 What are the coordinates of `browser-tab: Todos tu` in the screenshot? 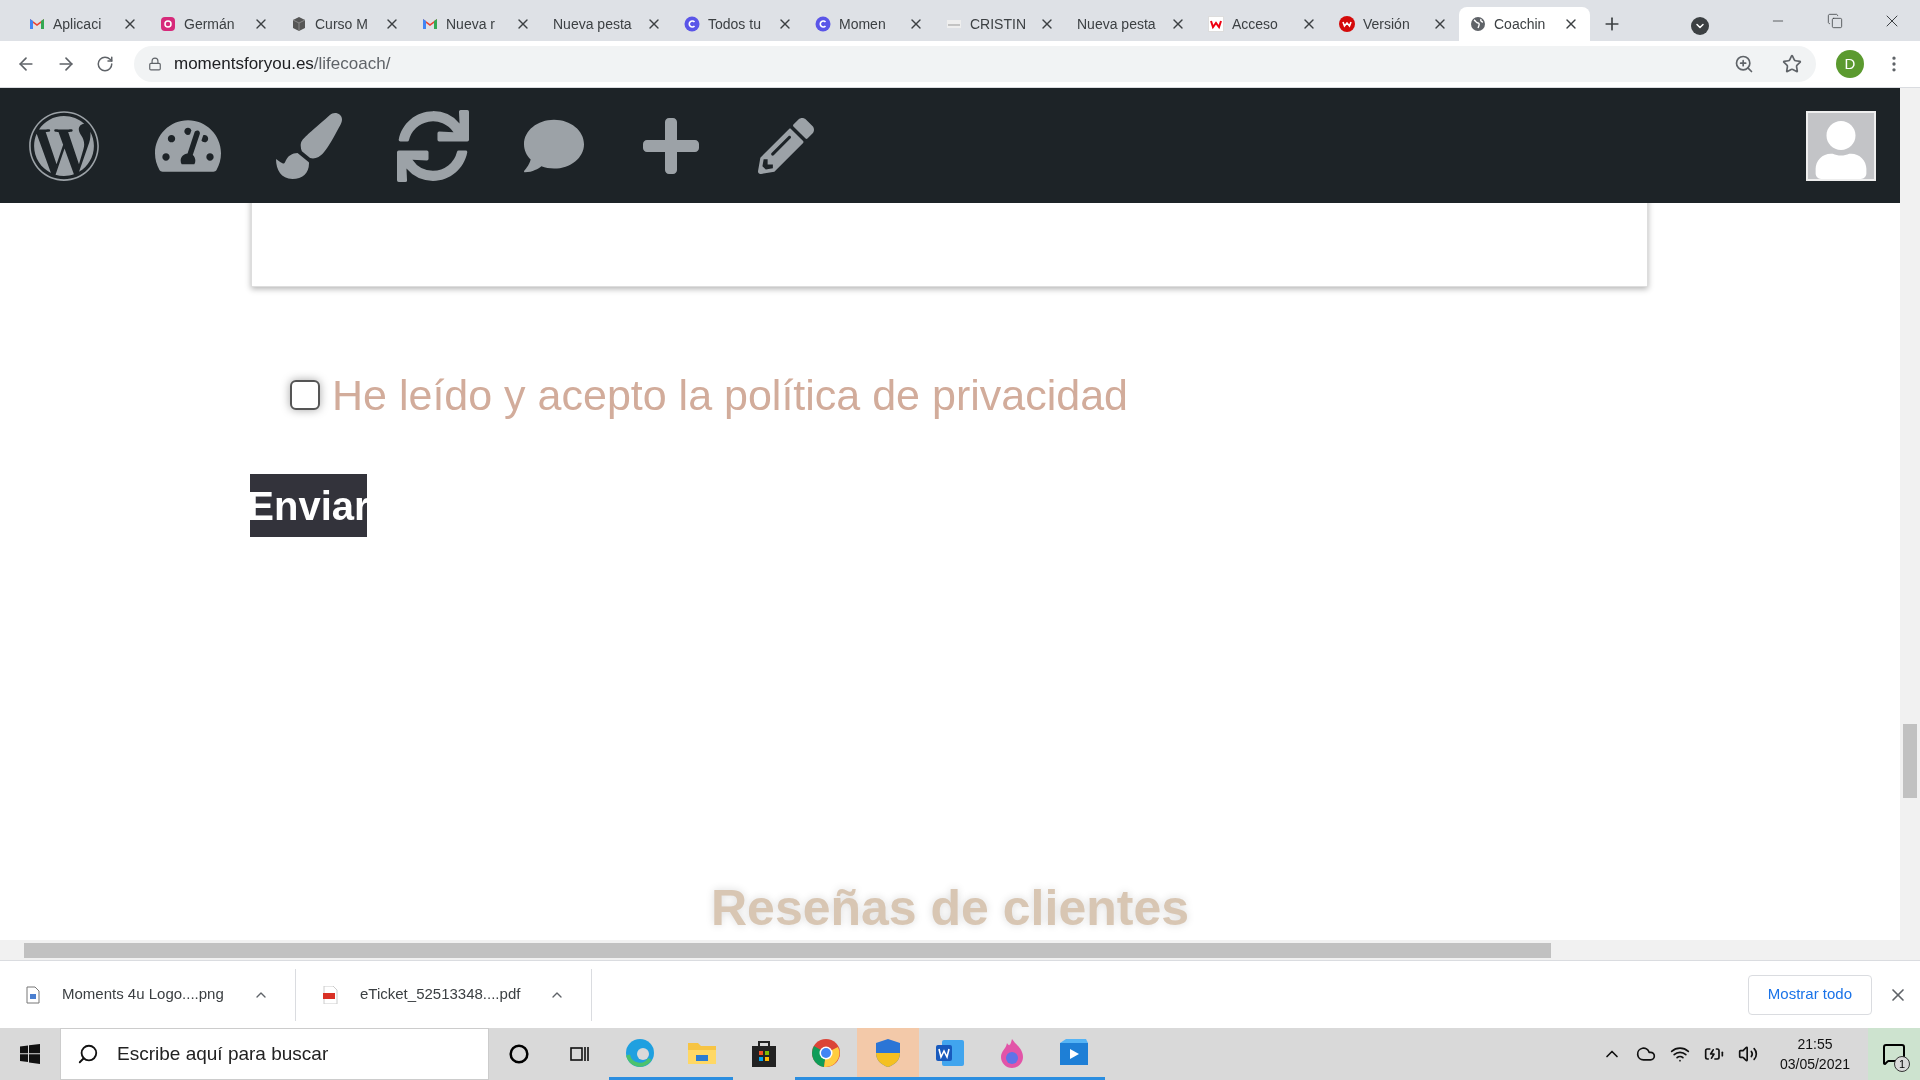 It's located at (738, 24).